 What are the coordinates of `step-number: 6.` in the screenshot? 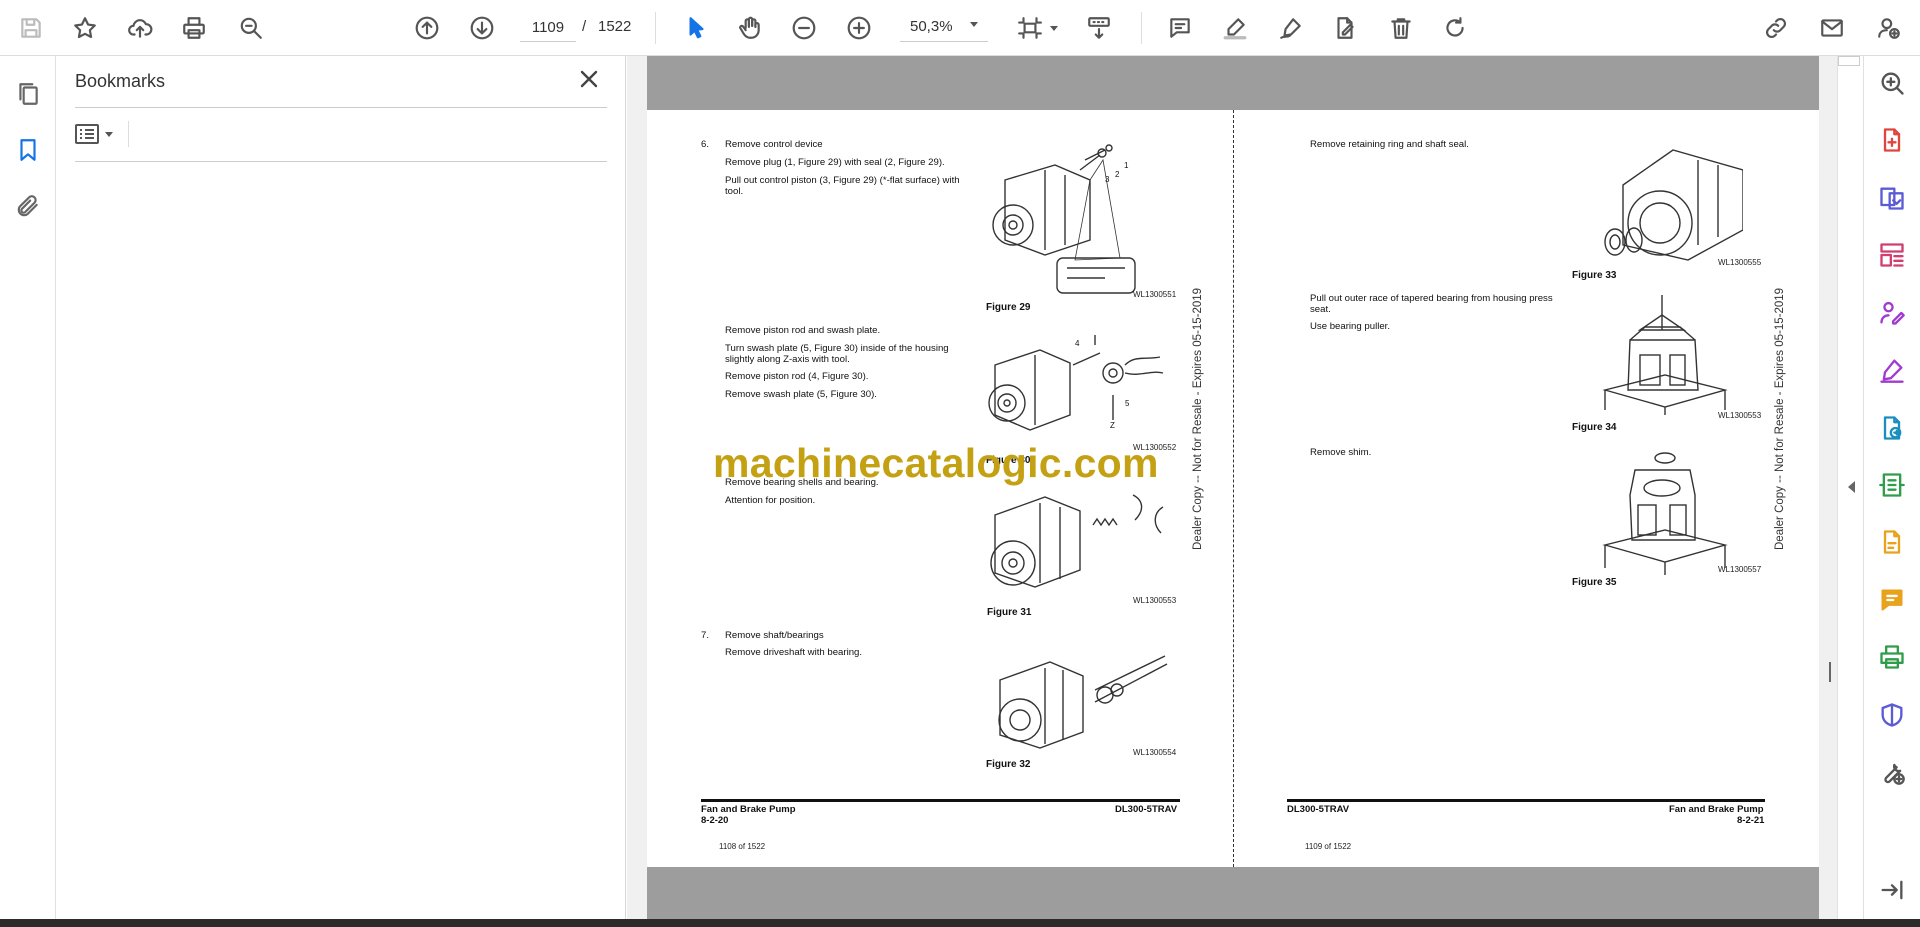 It's located at (705, 144).